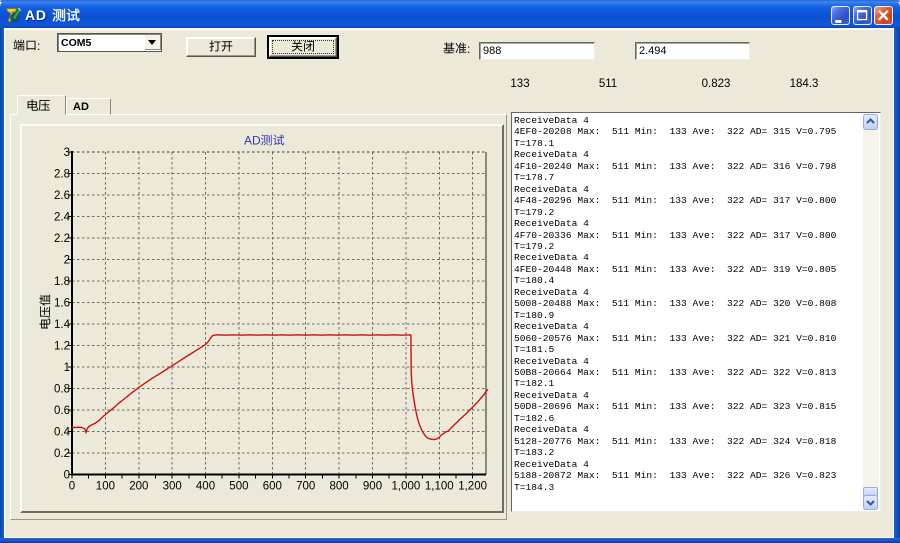 This screenshot has width=900, height=543. What do you see at coordinates (62, 218) in the screenshot?
I see `svg-text: 2.4` at bounding box center [62, 218].